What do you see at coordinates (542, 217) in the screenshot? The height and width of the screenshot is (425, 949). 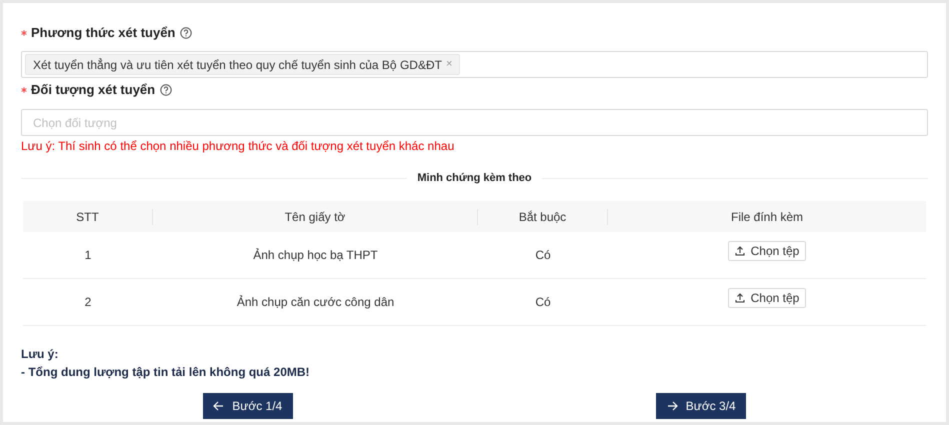 I see `column-header: Bắt buộc` at bounding box center [542, 217].